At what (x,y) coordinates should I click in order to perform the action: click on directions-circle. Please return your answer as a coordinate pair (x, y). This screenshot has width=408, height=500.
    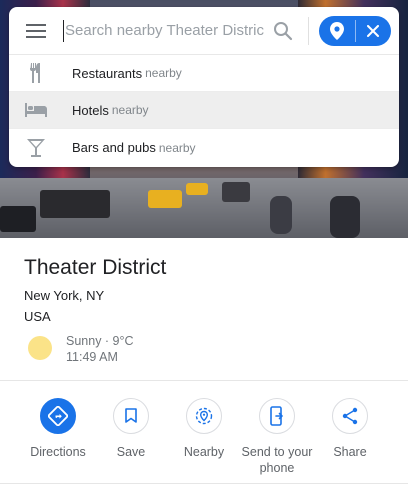
    Looking at the image, I should click on (58, 416).